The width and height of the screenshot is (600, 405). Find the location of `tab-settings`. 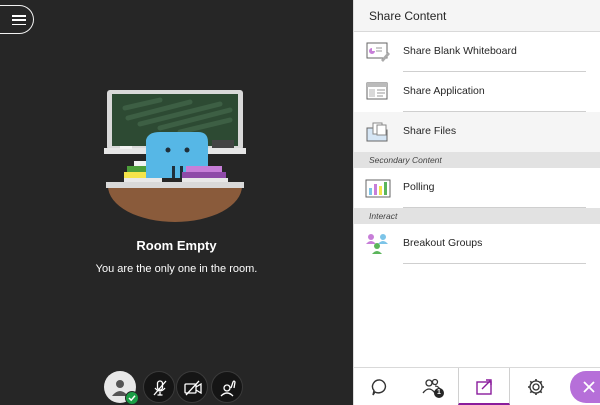

tab-settings is located at coordinates (536, 386).